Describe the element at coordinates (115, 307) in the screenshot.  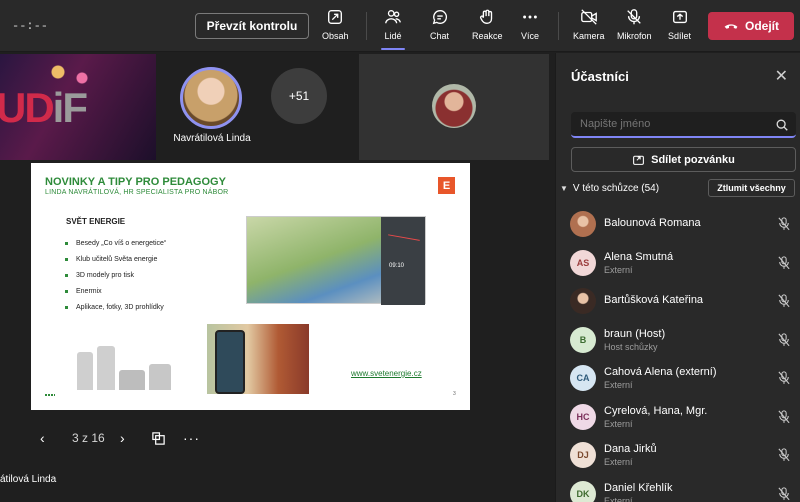
I see `list-item: Aplikace, fotky, 3D prohlídky` at that location.